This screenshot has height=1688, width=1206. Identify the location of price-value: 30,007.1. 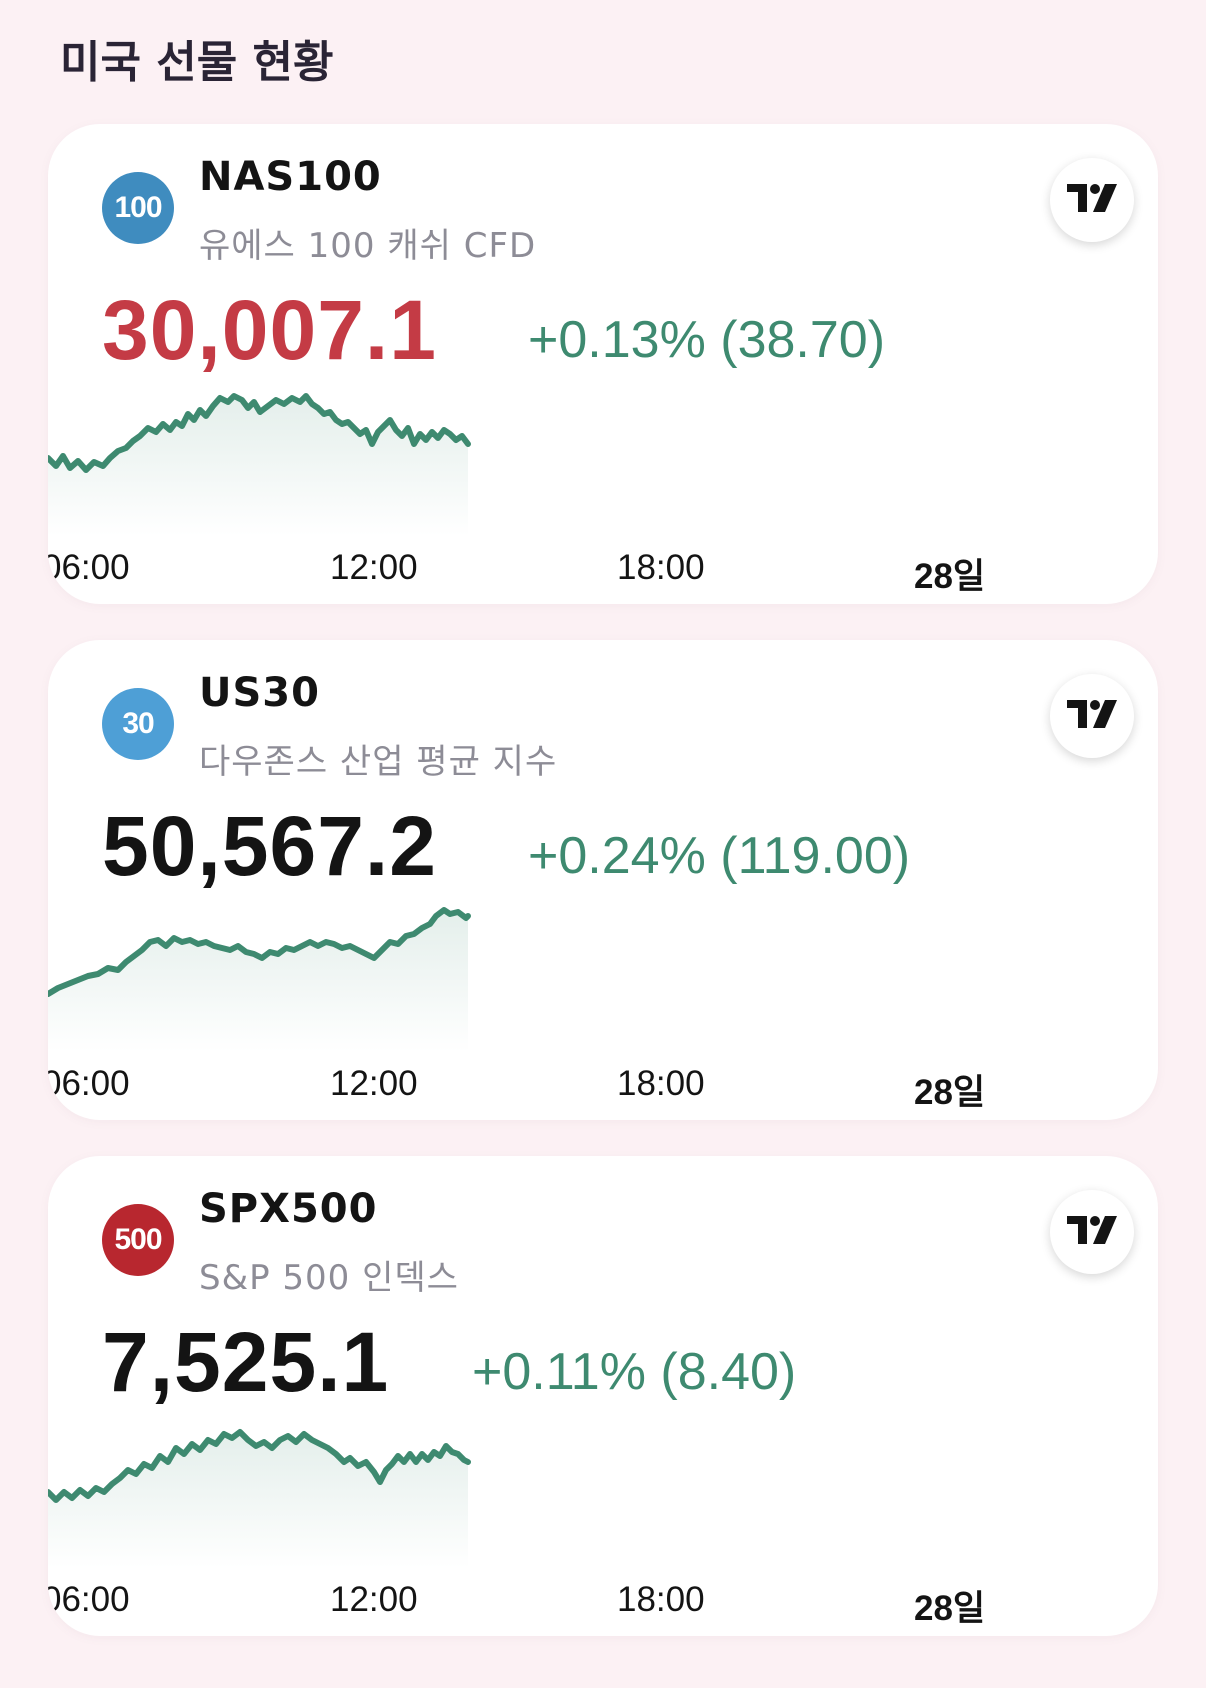
(269, 330).